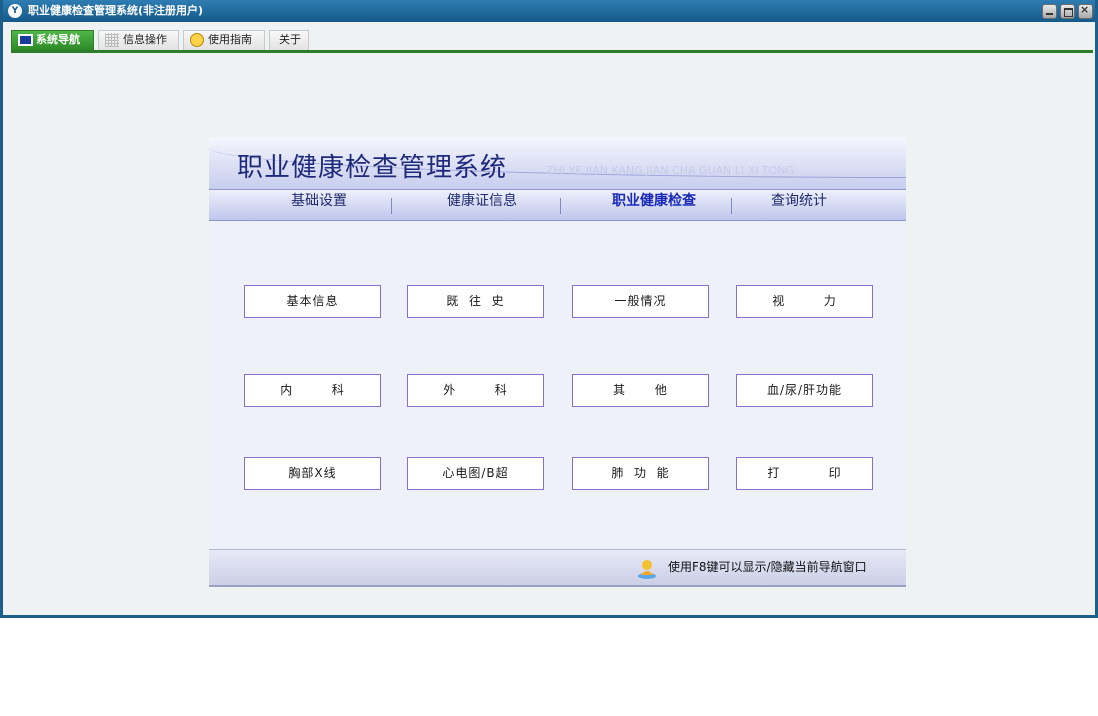  Describe the element at coordinates (804, 473) in the screenshot. I see `print-button: 打 印` at that location.